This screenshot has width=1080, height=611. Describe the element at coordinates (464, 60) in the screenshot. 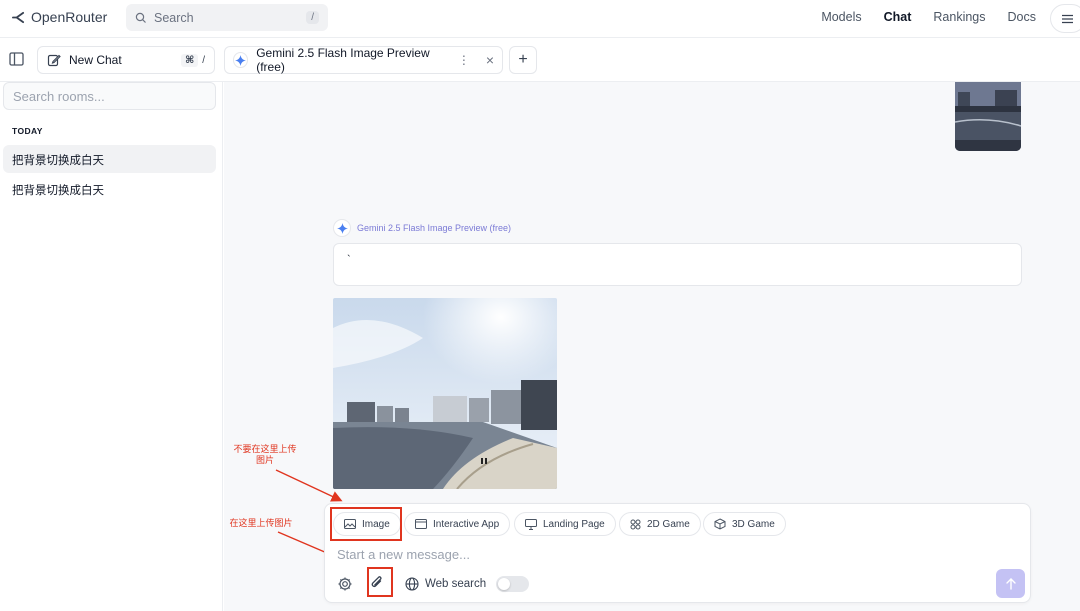

I see `more-options-icon: ⋮` at that location.